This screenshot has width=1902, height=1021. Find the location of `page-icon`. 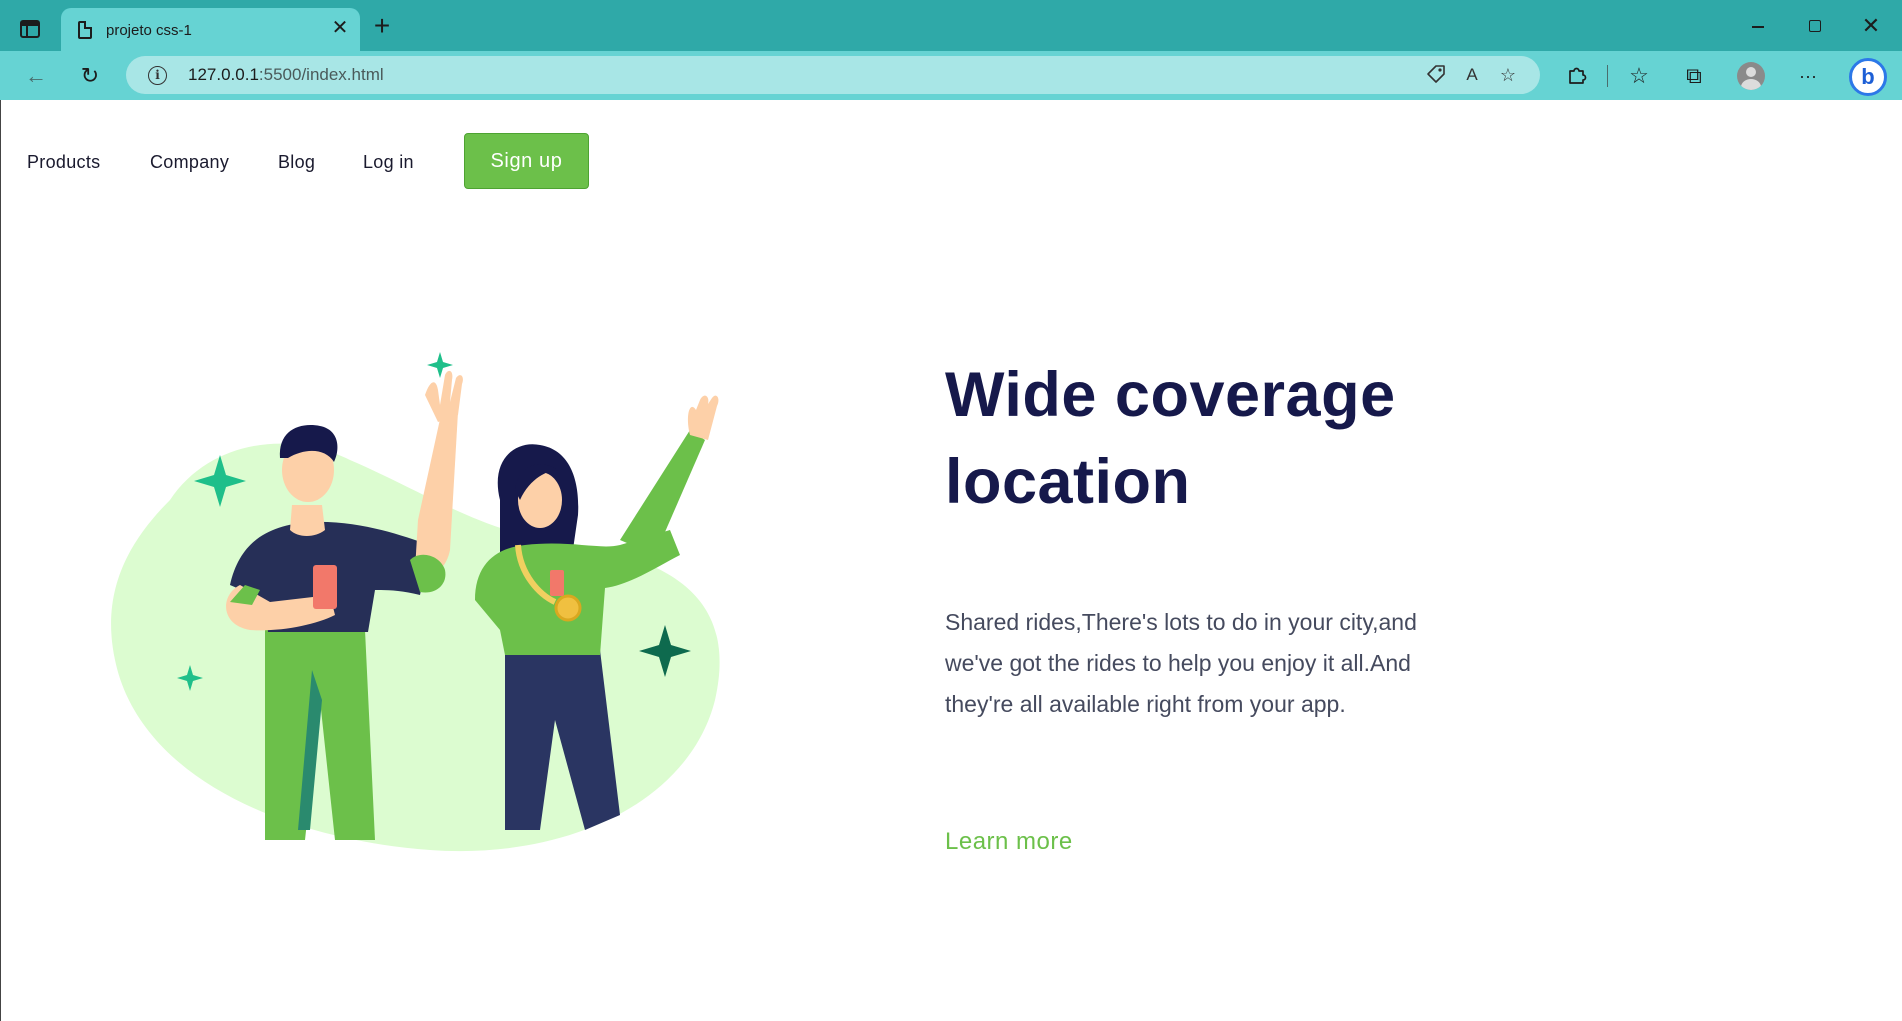

page-icon is located at coordinates (85, 30).